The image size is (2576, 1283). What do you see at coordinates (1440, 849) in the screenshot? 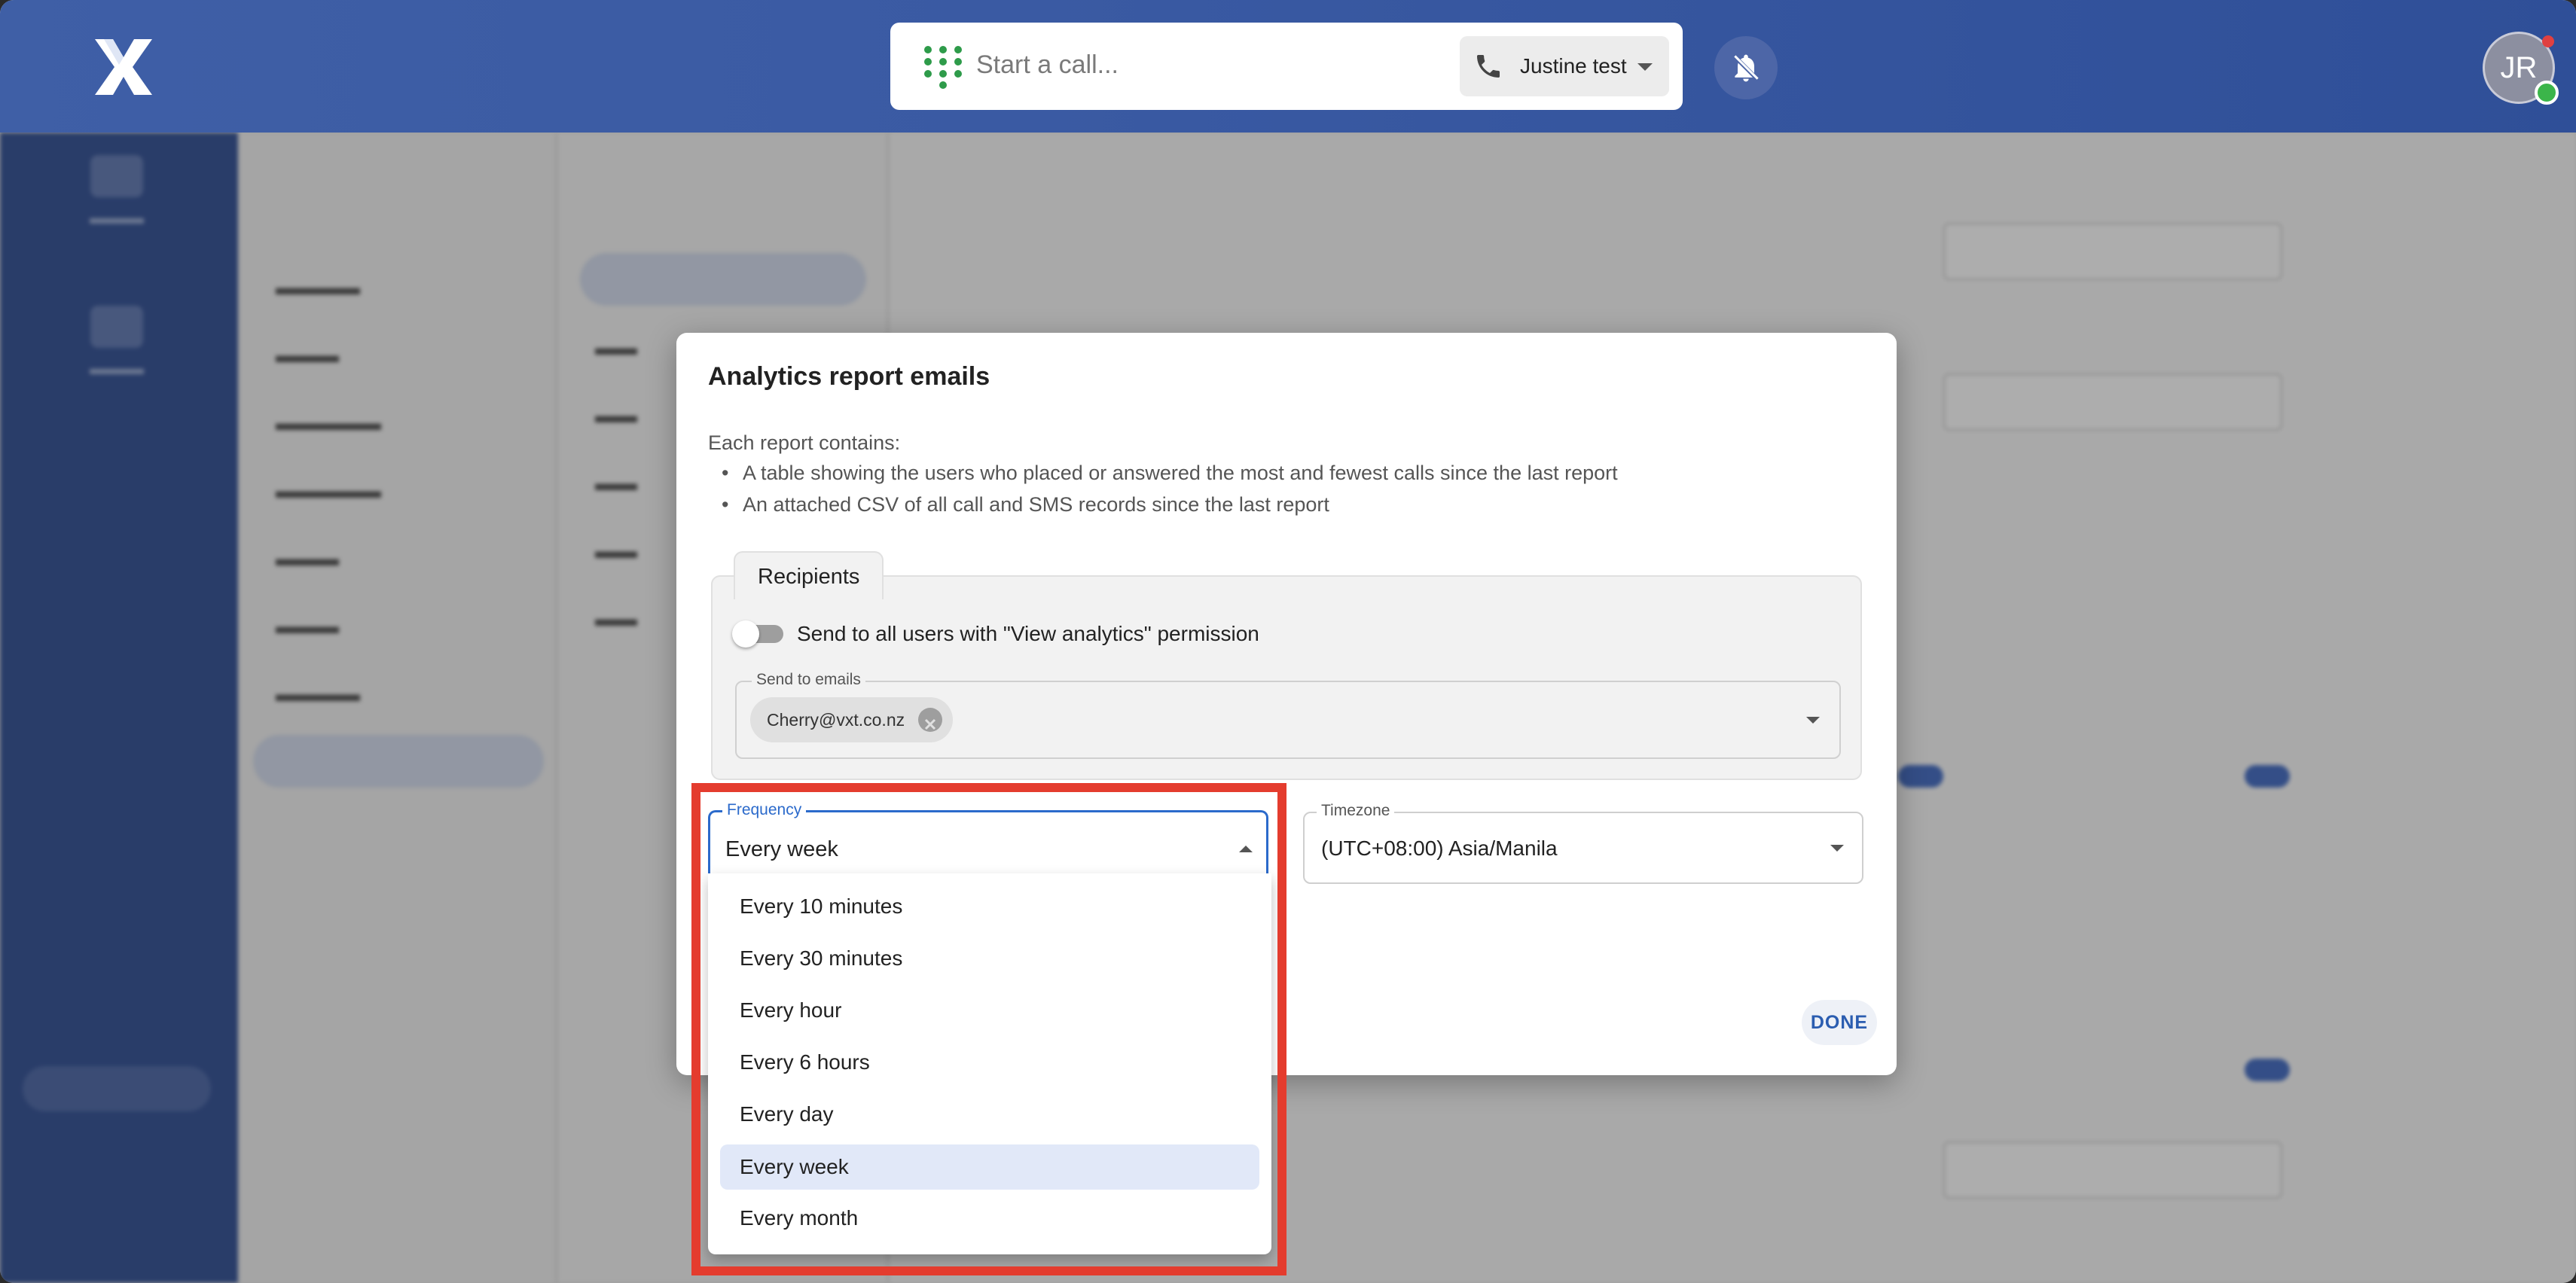
I see `timezone-value: (UTC+08:00) Asia/Manila` at bounding box center [1440, 849].